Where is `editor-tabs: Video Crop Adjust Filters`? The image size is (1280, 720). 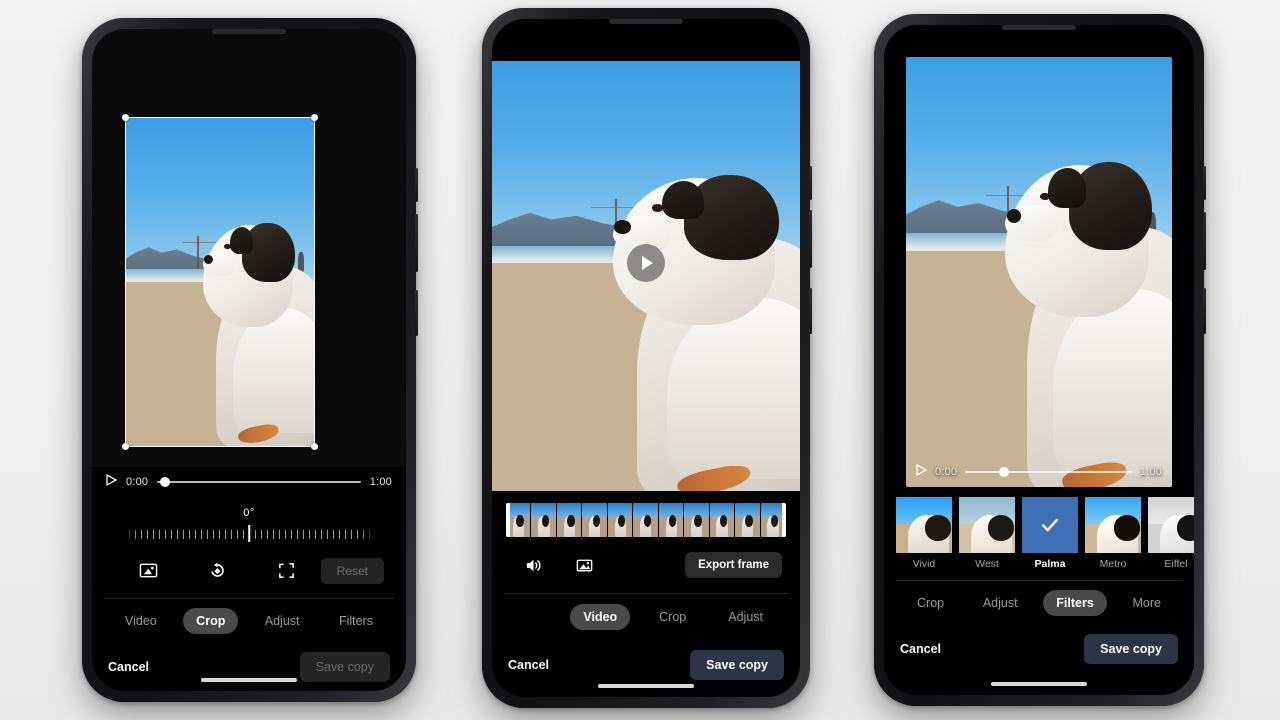
editor-tabs: Video Crop Adjust Filters is located at coordinates (249, 621).